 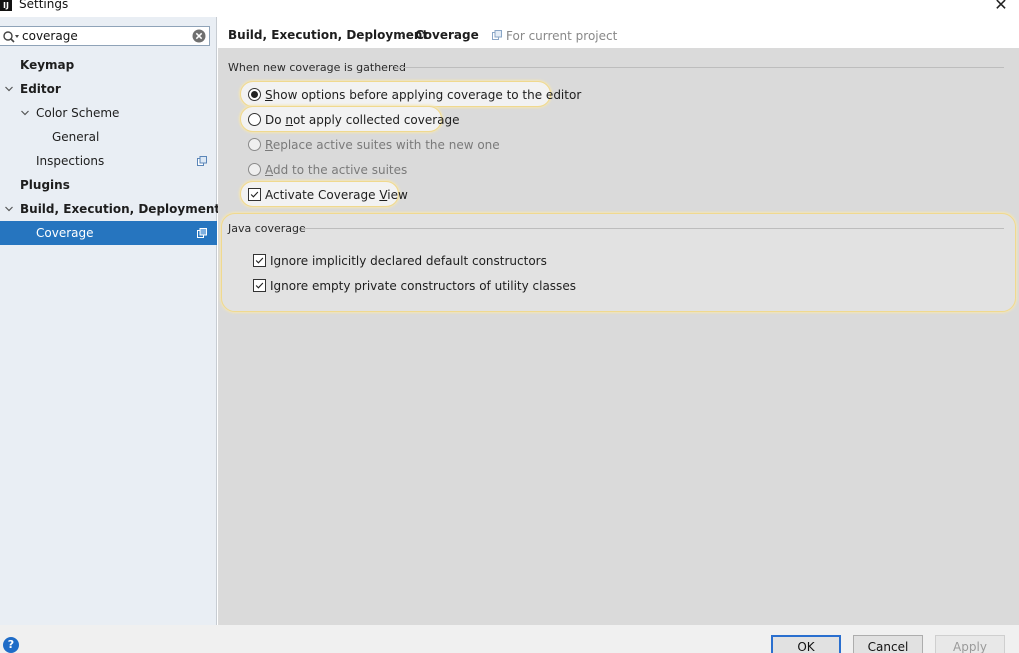 What do you see at coordinates (11, 37) in the screenshot?
I see `search-icon` at bounding box center [11, 37].